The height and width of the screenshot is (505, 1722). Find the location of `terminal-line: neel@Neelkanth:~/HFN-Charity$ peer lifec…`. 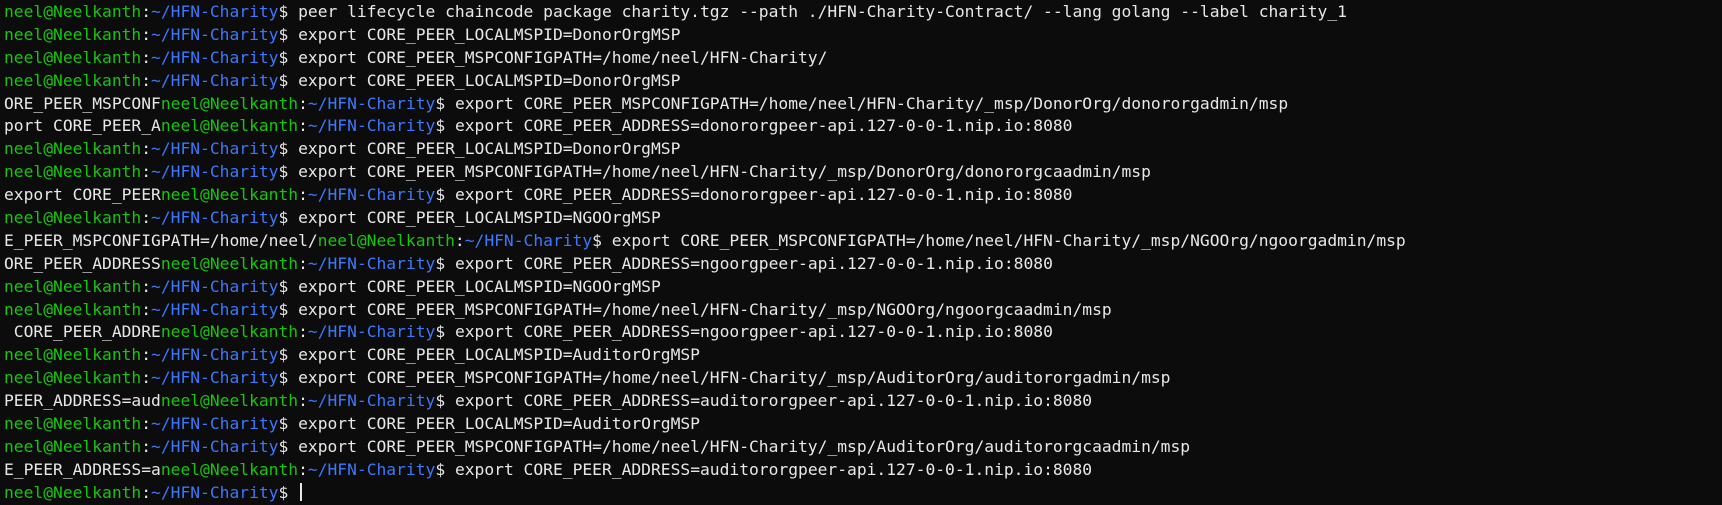

terminal-line: neel@Neelkanth:~/HFN-Charity$ peer lifec… is located at coordinates (861, 12).